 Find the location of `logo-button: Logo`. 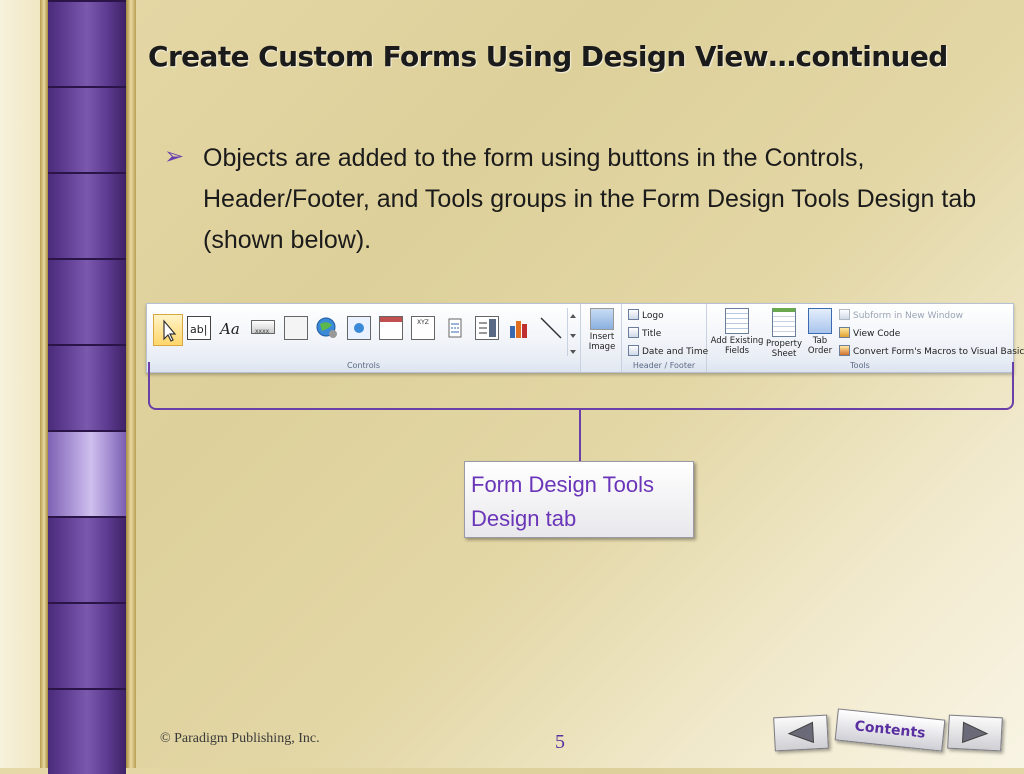

logo-button: Logo is located at coordinates (646, 315).